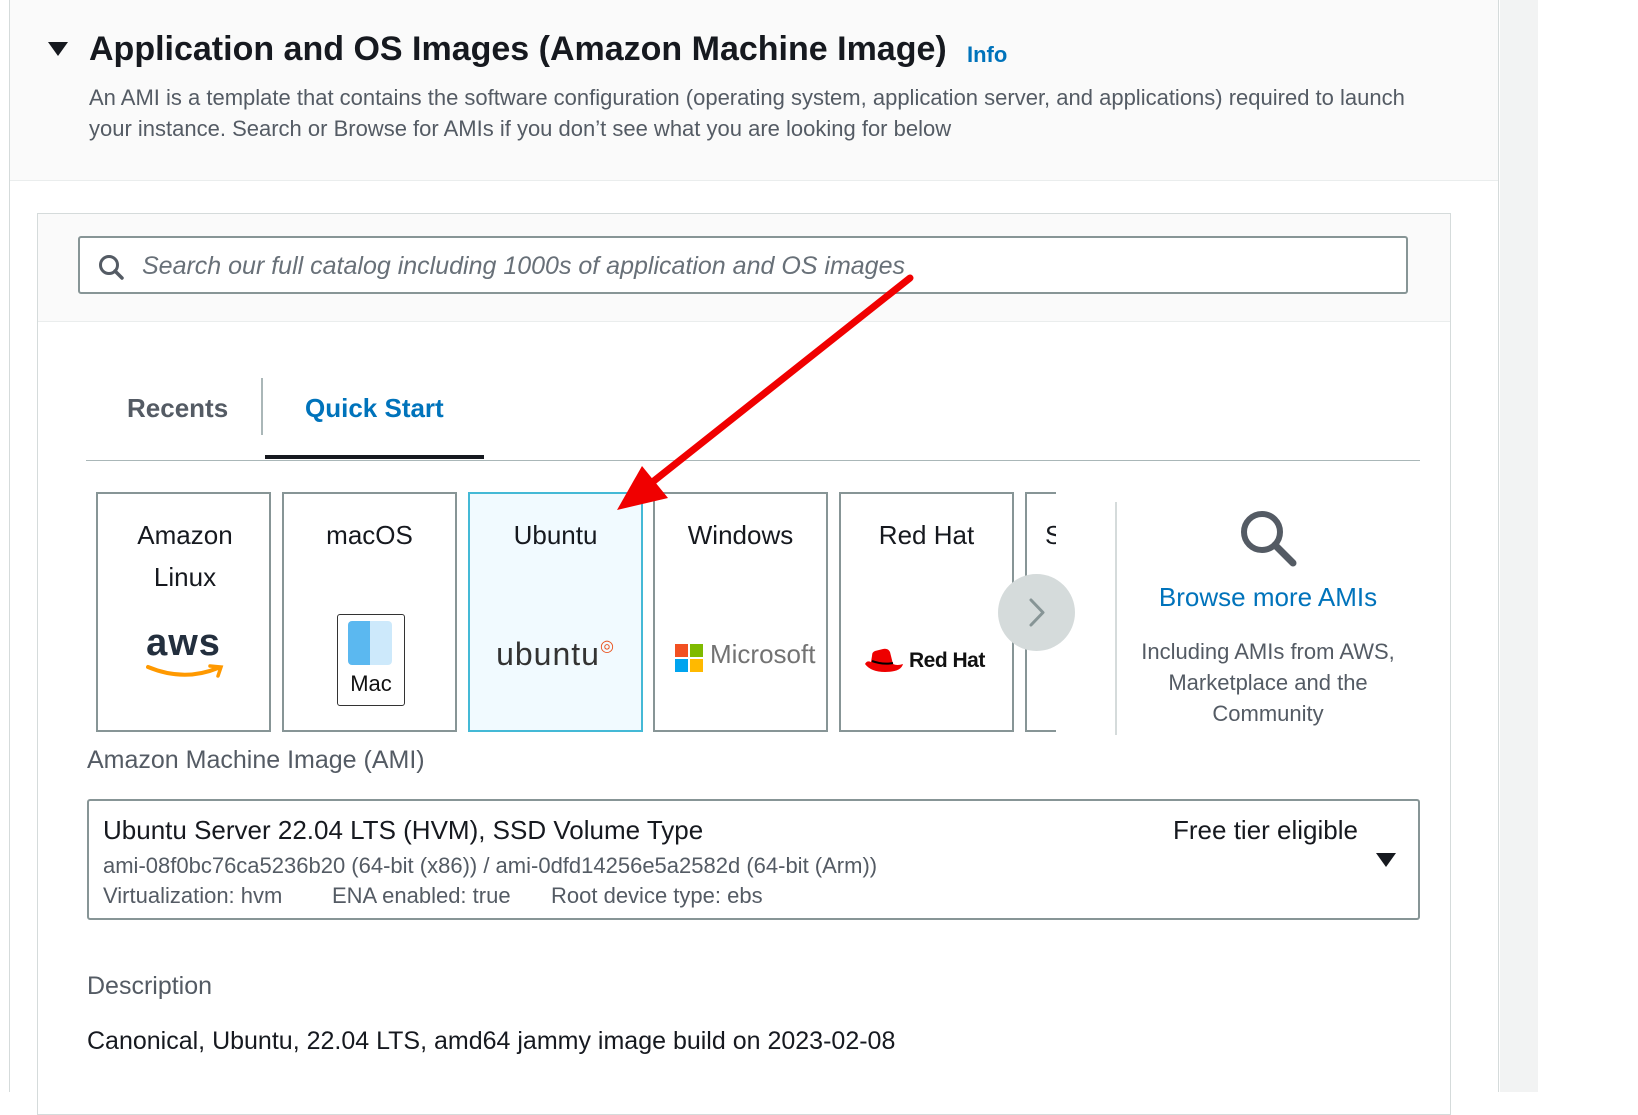 Image resolution: width=1638 pixels, height=1115 pixels. Describe the element at coordinates (177, 408) in the screenshot. I see `tab-recents: Recents` at that location.